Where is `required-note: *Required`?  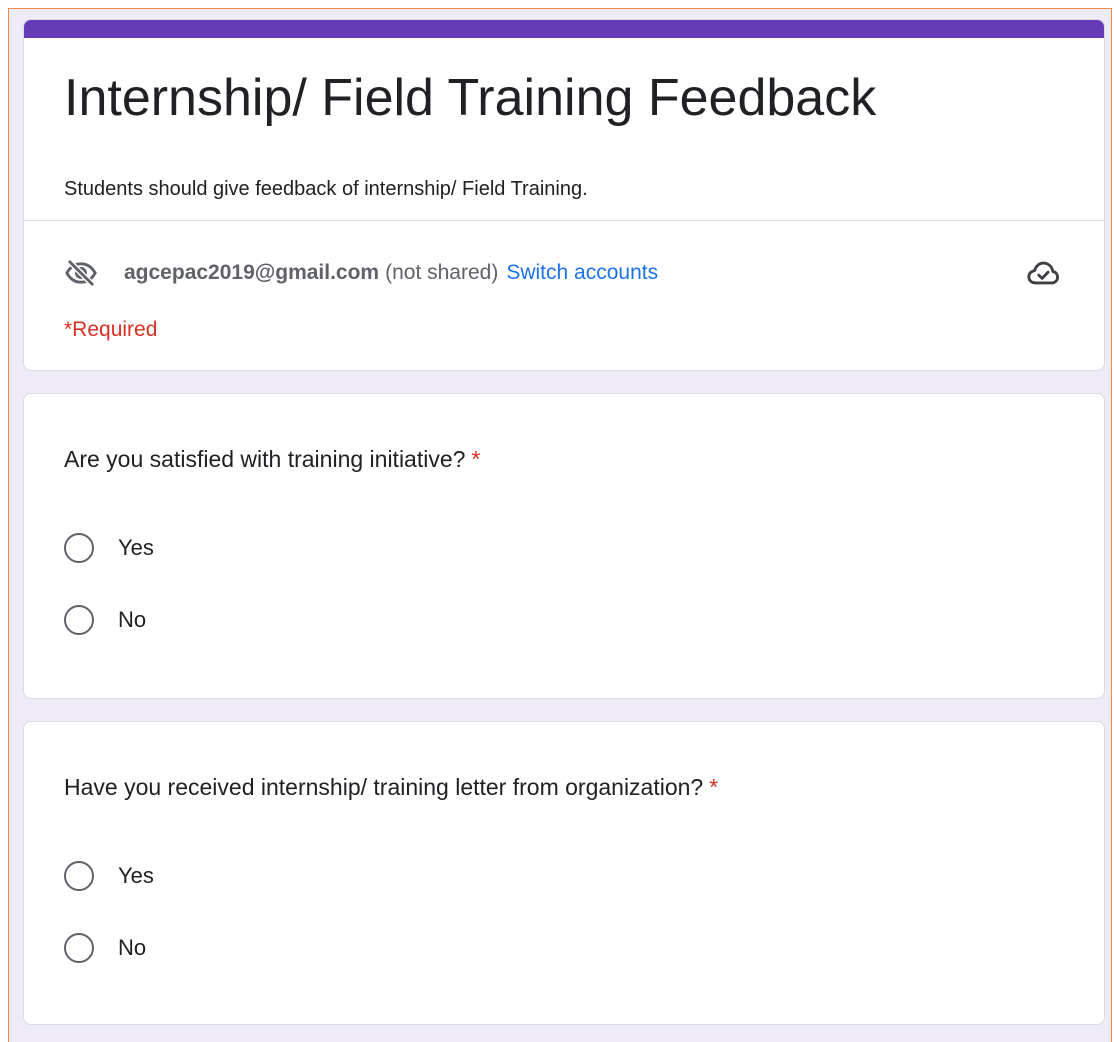 required-note: *Required is located at coordinates (111, 329).